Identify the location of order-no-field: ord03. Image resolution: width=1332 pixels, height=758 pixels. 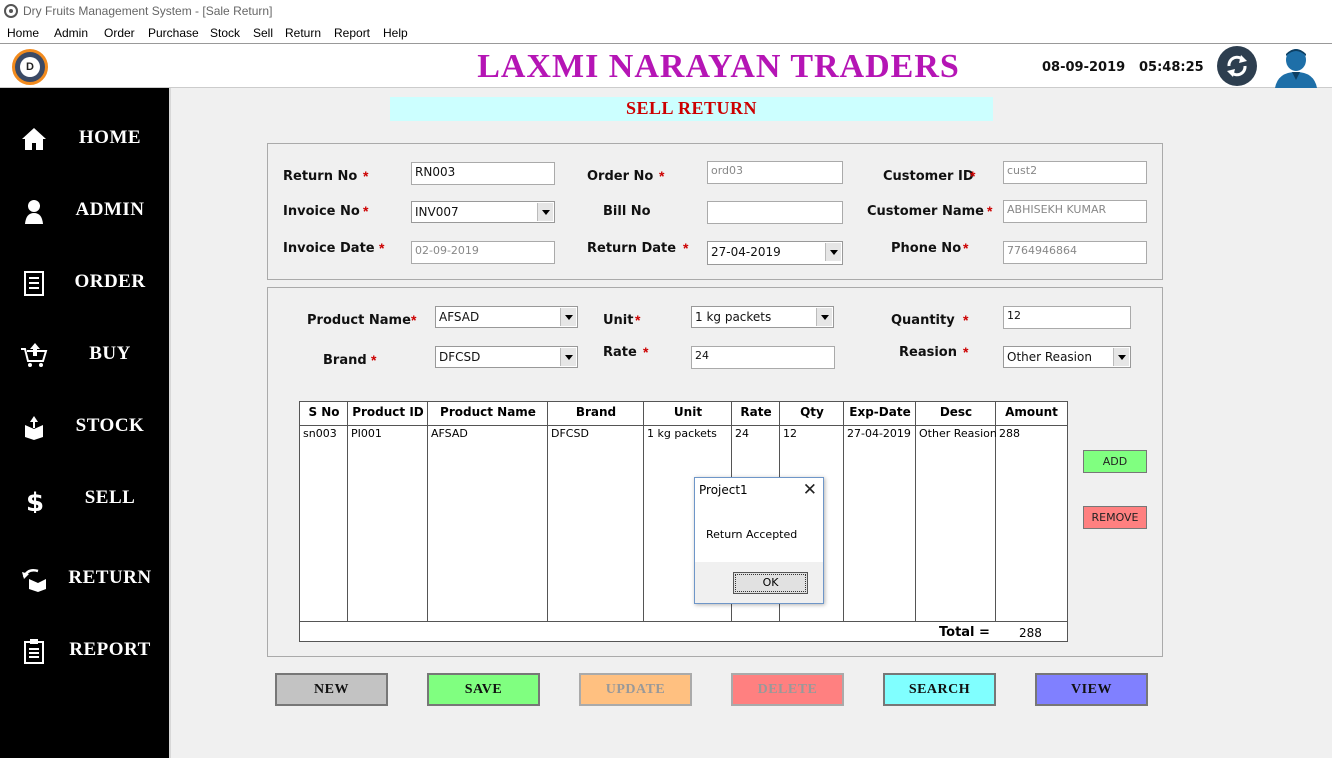
(775, 172).